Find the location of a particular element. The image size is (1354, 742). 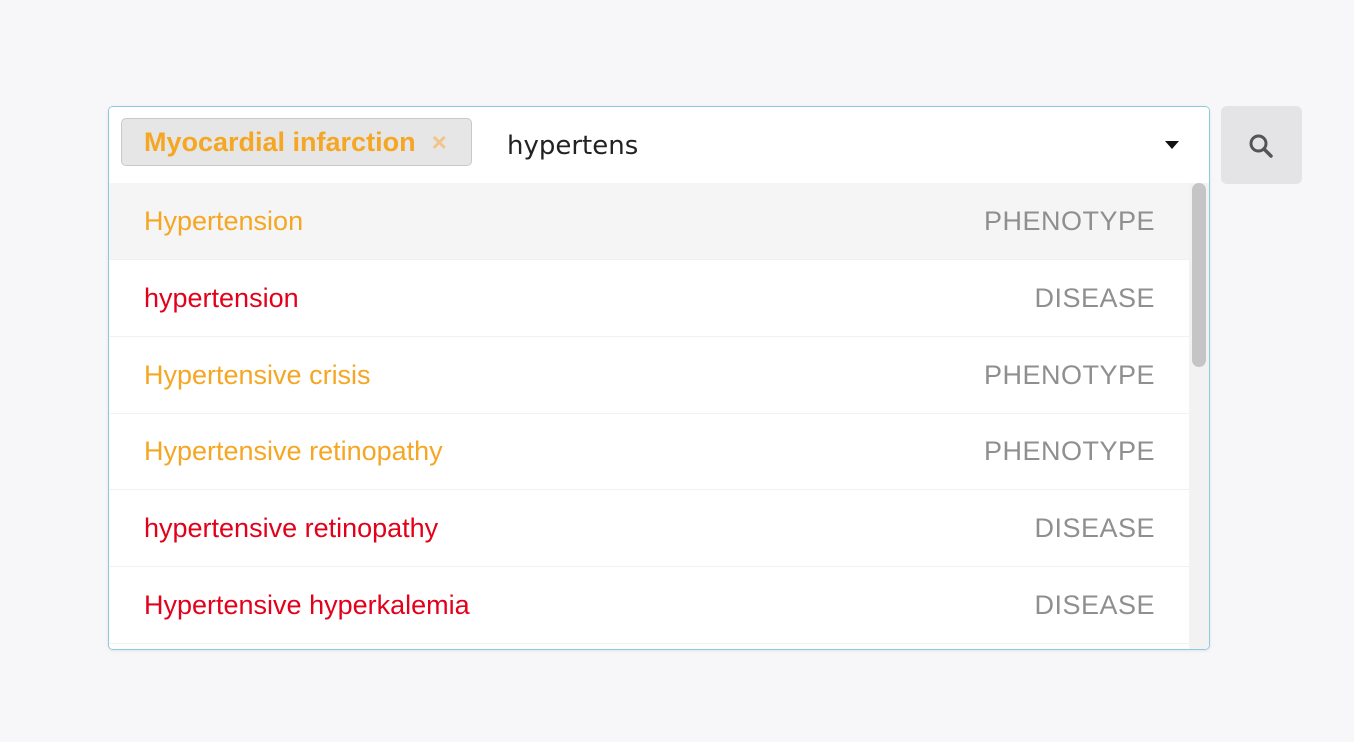

select-control: Myocardial infarction × hypertens is located at coordinates (659, 145).